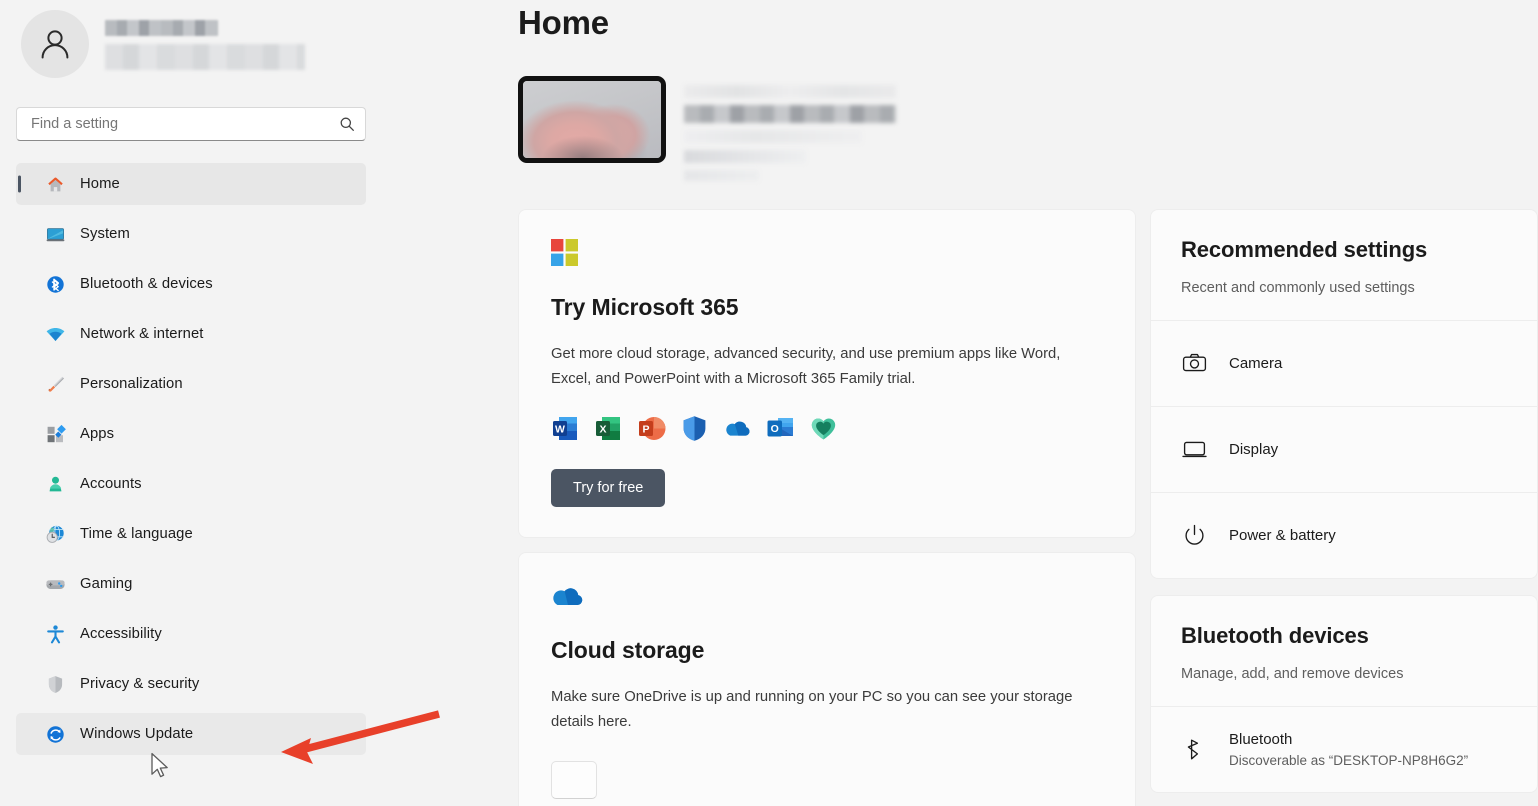 Image resolution: width=1538 pixels, height=806 pixels. What do you see at coordinates (111, 484) in the screenshot?
I see `sidebar-item-label: Accounts` at bounding box center [111, 484].